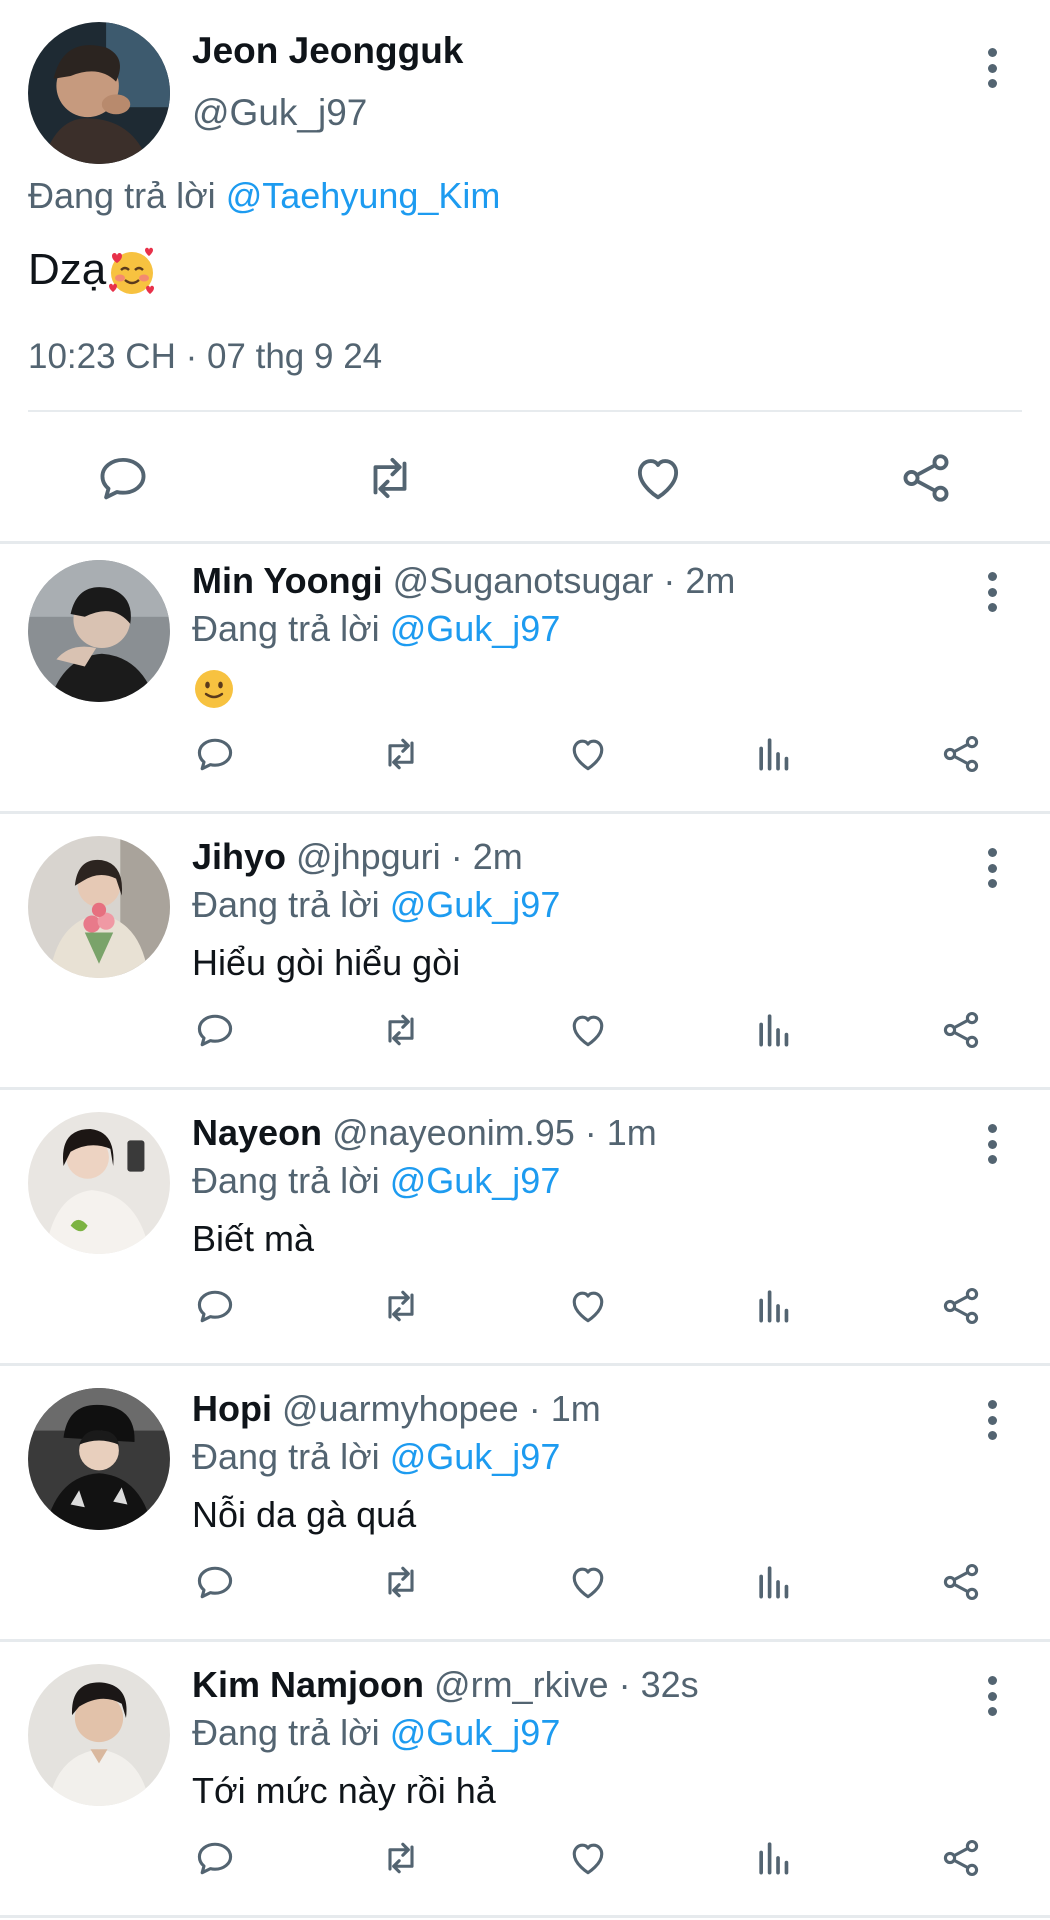 This screenshot has height=1920, width=1050. What do you see at coordinates (132, 271) in the screenshot?
I see `smiling-face-with-hearts-icon` at bounding box center [132, 271].